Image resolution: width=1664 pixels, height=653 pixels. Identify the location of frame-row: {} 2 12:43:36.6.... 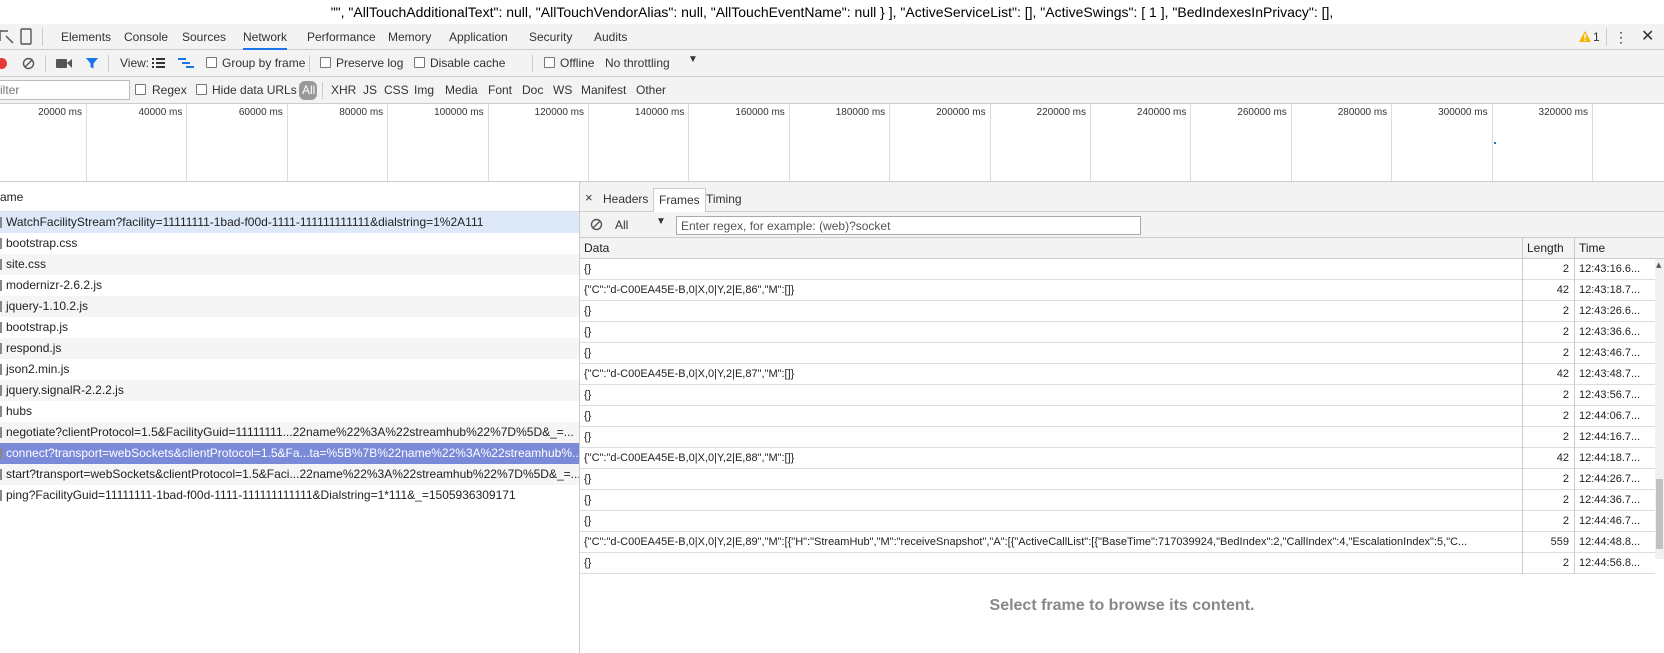
(1117, 332).